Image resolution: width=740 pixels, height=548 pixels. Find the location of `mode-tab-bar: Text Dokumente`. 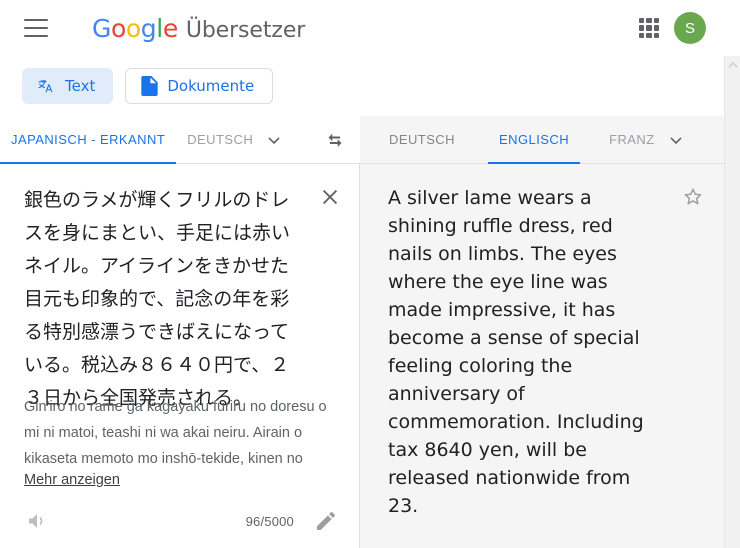

mode-tab-bar: Text Dokumente is located at coordinates (362, 86).